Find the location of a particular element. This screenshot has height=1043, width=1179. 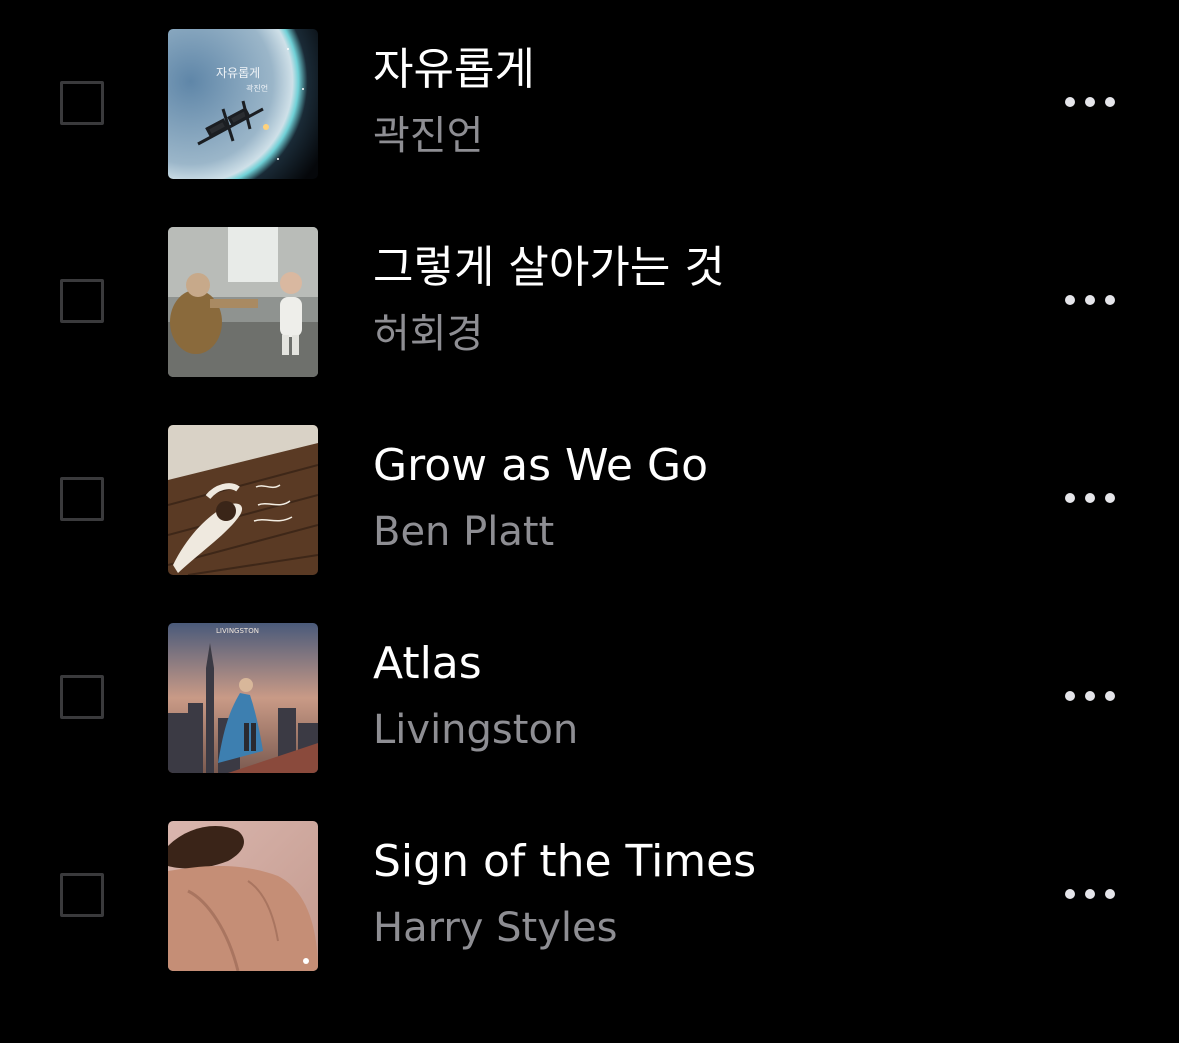

album-artwork: 자유롭게 곽진언 is located at coordinates (243, 104).